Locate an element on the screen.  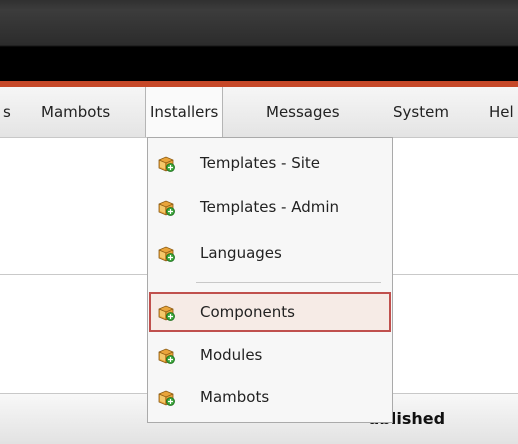
menu-item-mambots: Mambots is located at coordinates (75, 112).